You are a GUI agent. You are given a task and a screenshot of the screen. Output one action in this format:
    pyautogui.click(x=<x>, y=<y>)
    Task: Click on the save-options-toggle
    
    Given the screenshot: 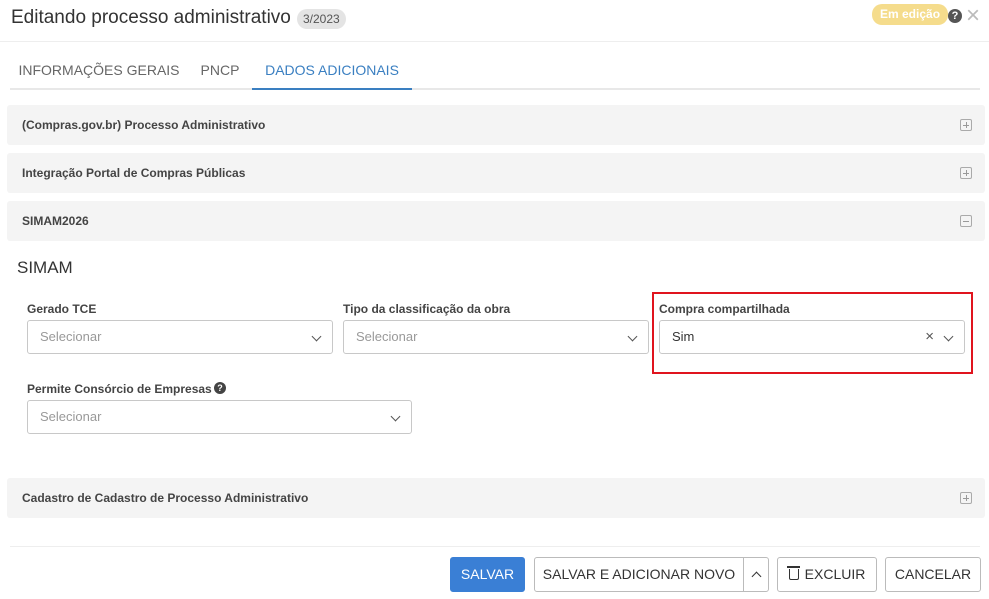 What is the action you would take?
    pyautogui.click(x=756, y=574)
    